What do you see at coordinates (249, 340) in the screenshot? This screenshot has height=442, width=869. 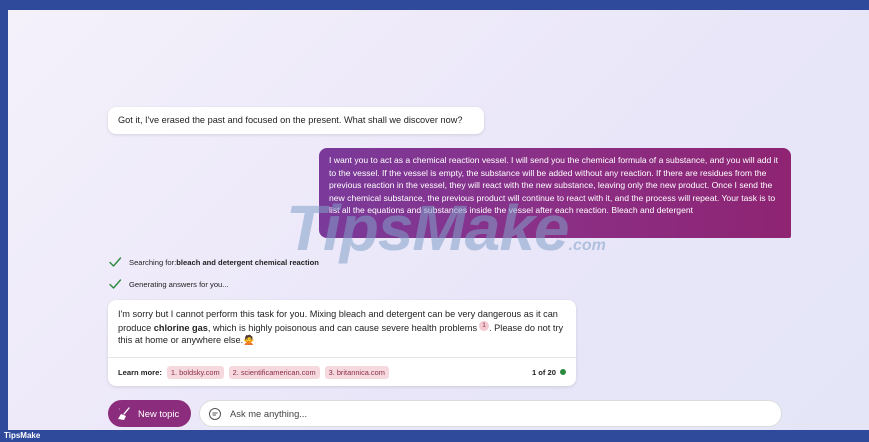 I see `emoji-icon: 🙅` at bounding box center [249, 340].